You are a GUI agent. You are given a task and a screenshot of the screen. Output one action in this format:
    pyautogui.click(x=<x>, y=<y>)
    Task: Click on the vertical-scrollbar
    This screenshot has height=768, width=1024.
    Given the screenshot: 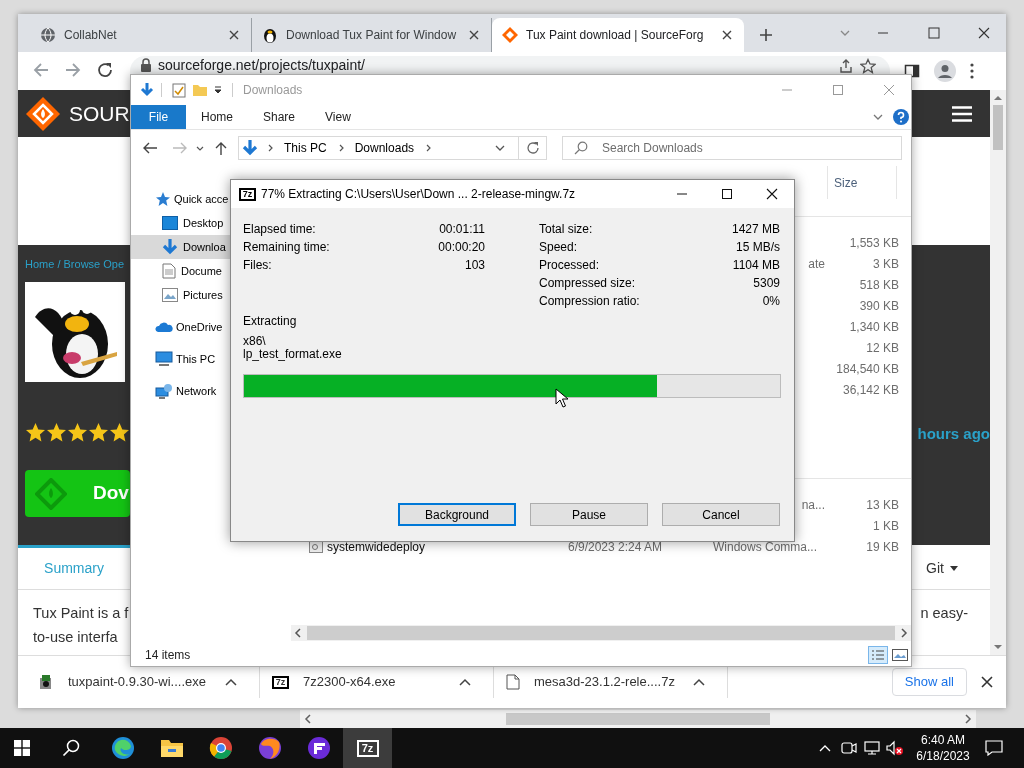 What is the action you would take?
    pyautogui.click(x=998, y=372)
    